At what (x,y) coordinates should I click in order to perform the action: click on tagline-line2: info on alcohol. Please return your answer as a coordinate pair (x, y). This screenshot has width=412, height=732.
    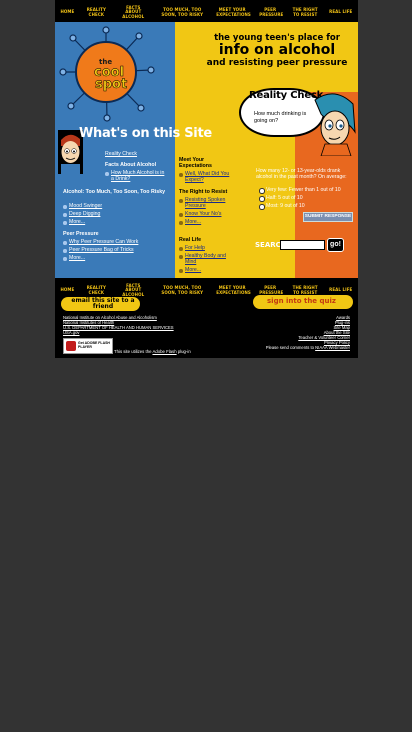
    Looking at the image, I should click on (277, 50).